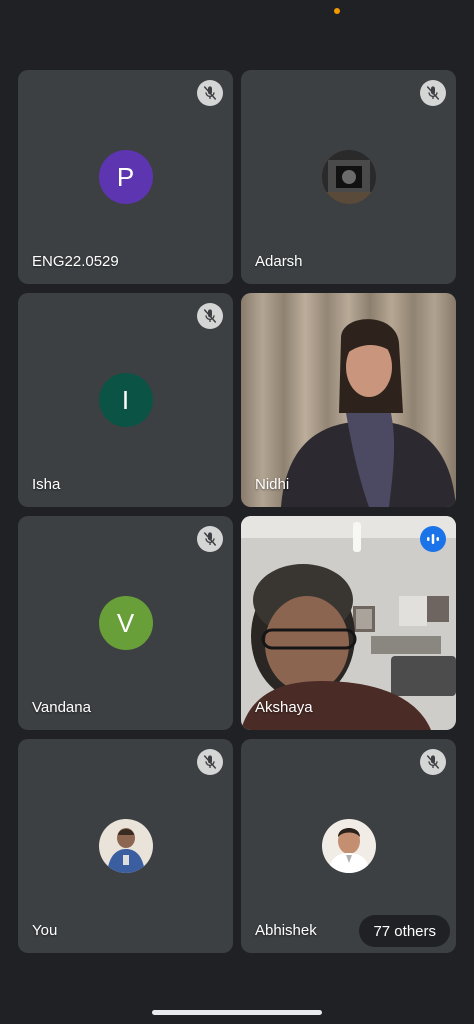 Image resolution: width=474 pixels, height=1024 pixels. Describe the element at coordinates (286, 930) in the screenshot. I see `participant-name: Abhishek` at that location.